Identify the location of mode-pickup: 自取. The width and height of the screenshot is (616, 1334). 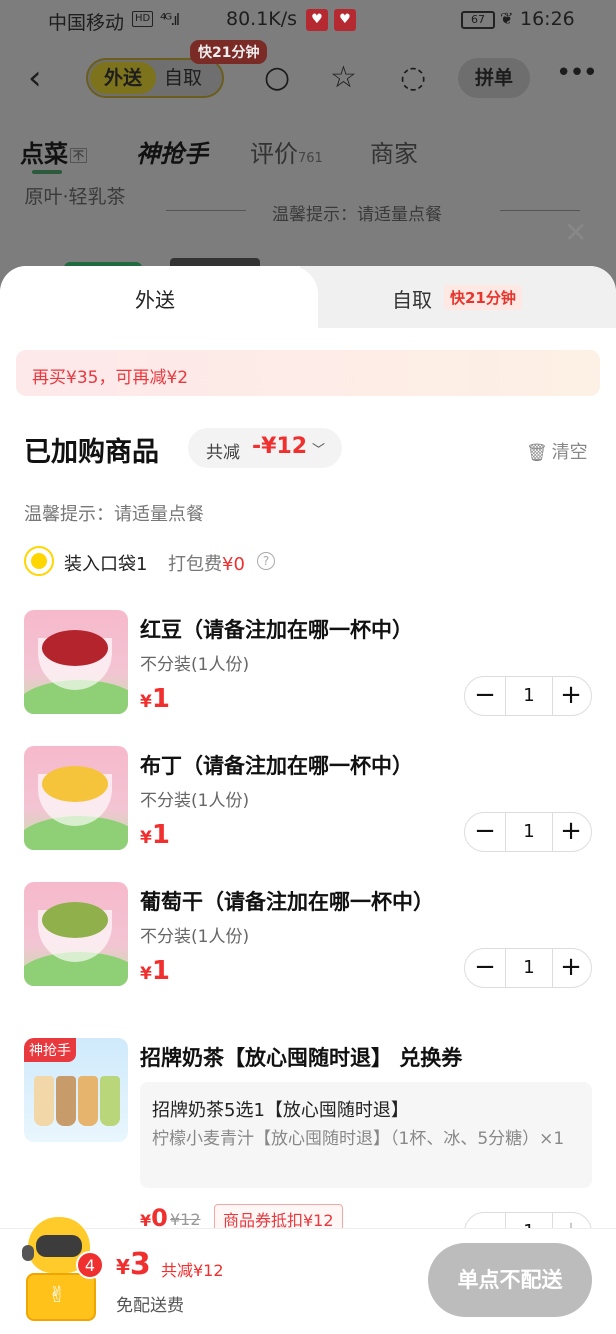
(192, 78).